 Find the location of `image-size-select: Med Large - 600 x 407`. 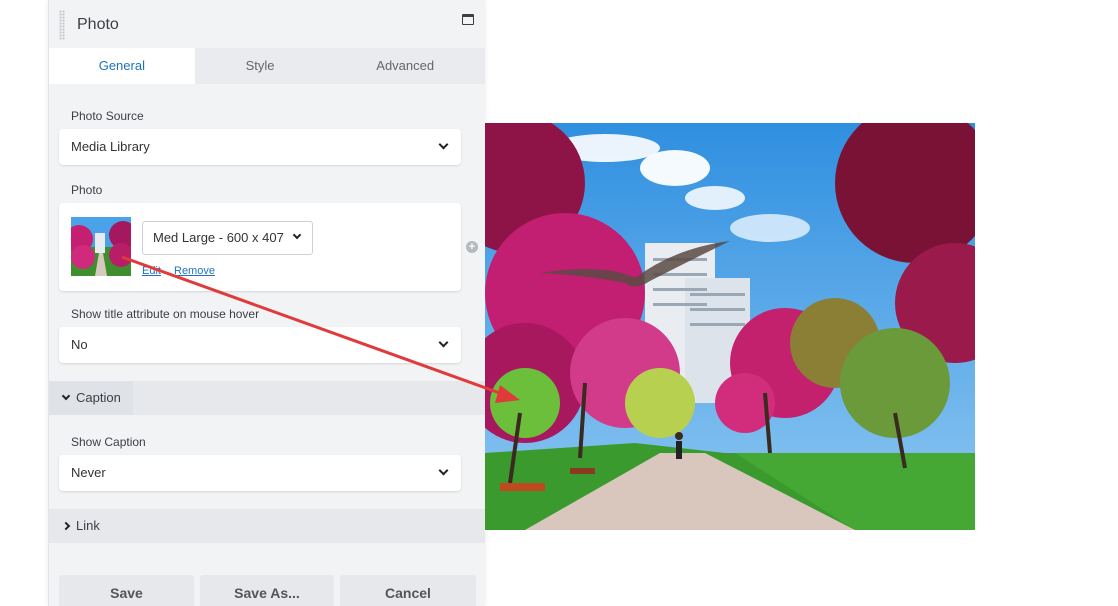

image-size-select: Med Large - 600 x 407 is located at coordinates (227, 238).